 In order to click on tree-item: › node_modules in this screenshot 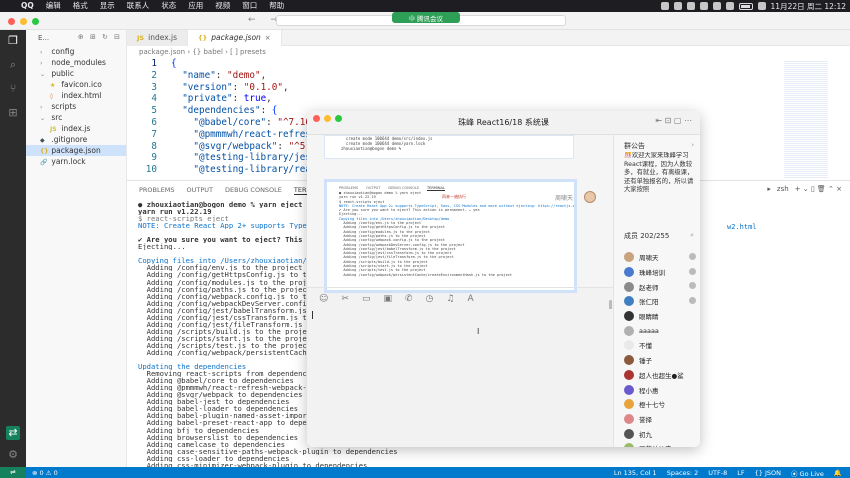, I will do `click(76, 62)`.